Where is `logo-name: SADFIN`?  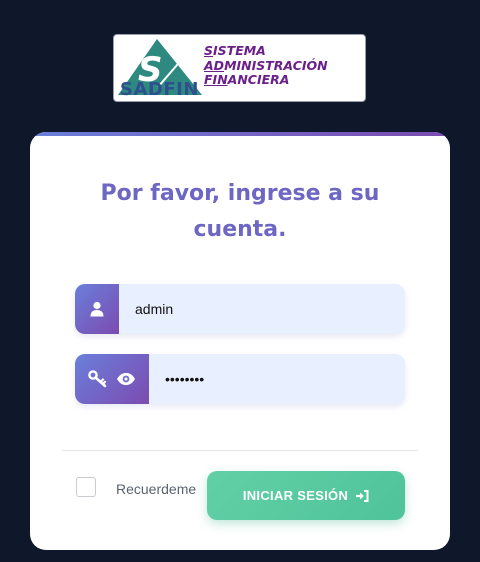
logo-name: SADFIN is located at coordinates (159, 89).